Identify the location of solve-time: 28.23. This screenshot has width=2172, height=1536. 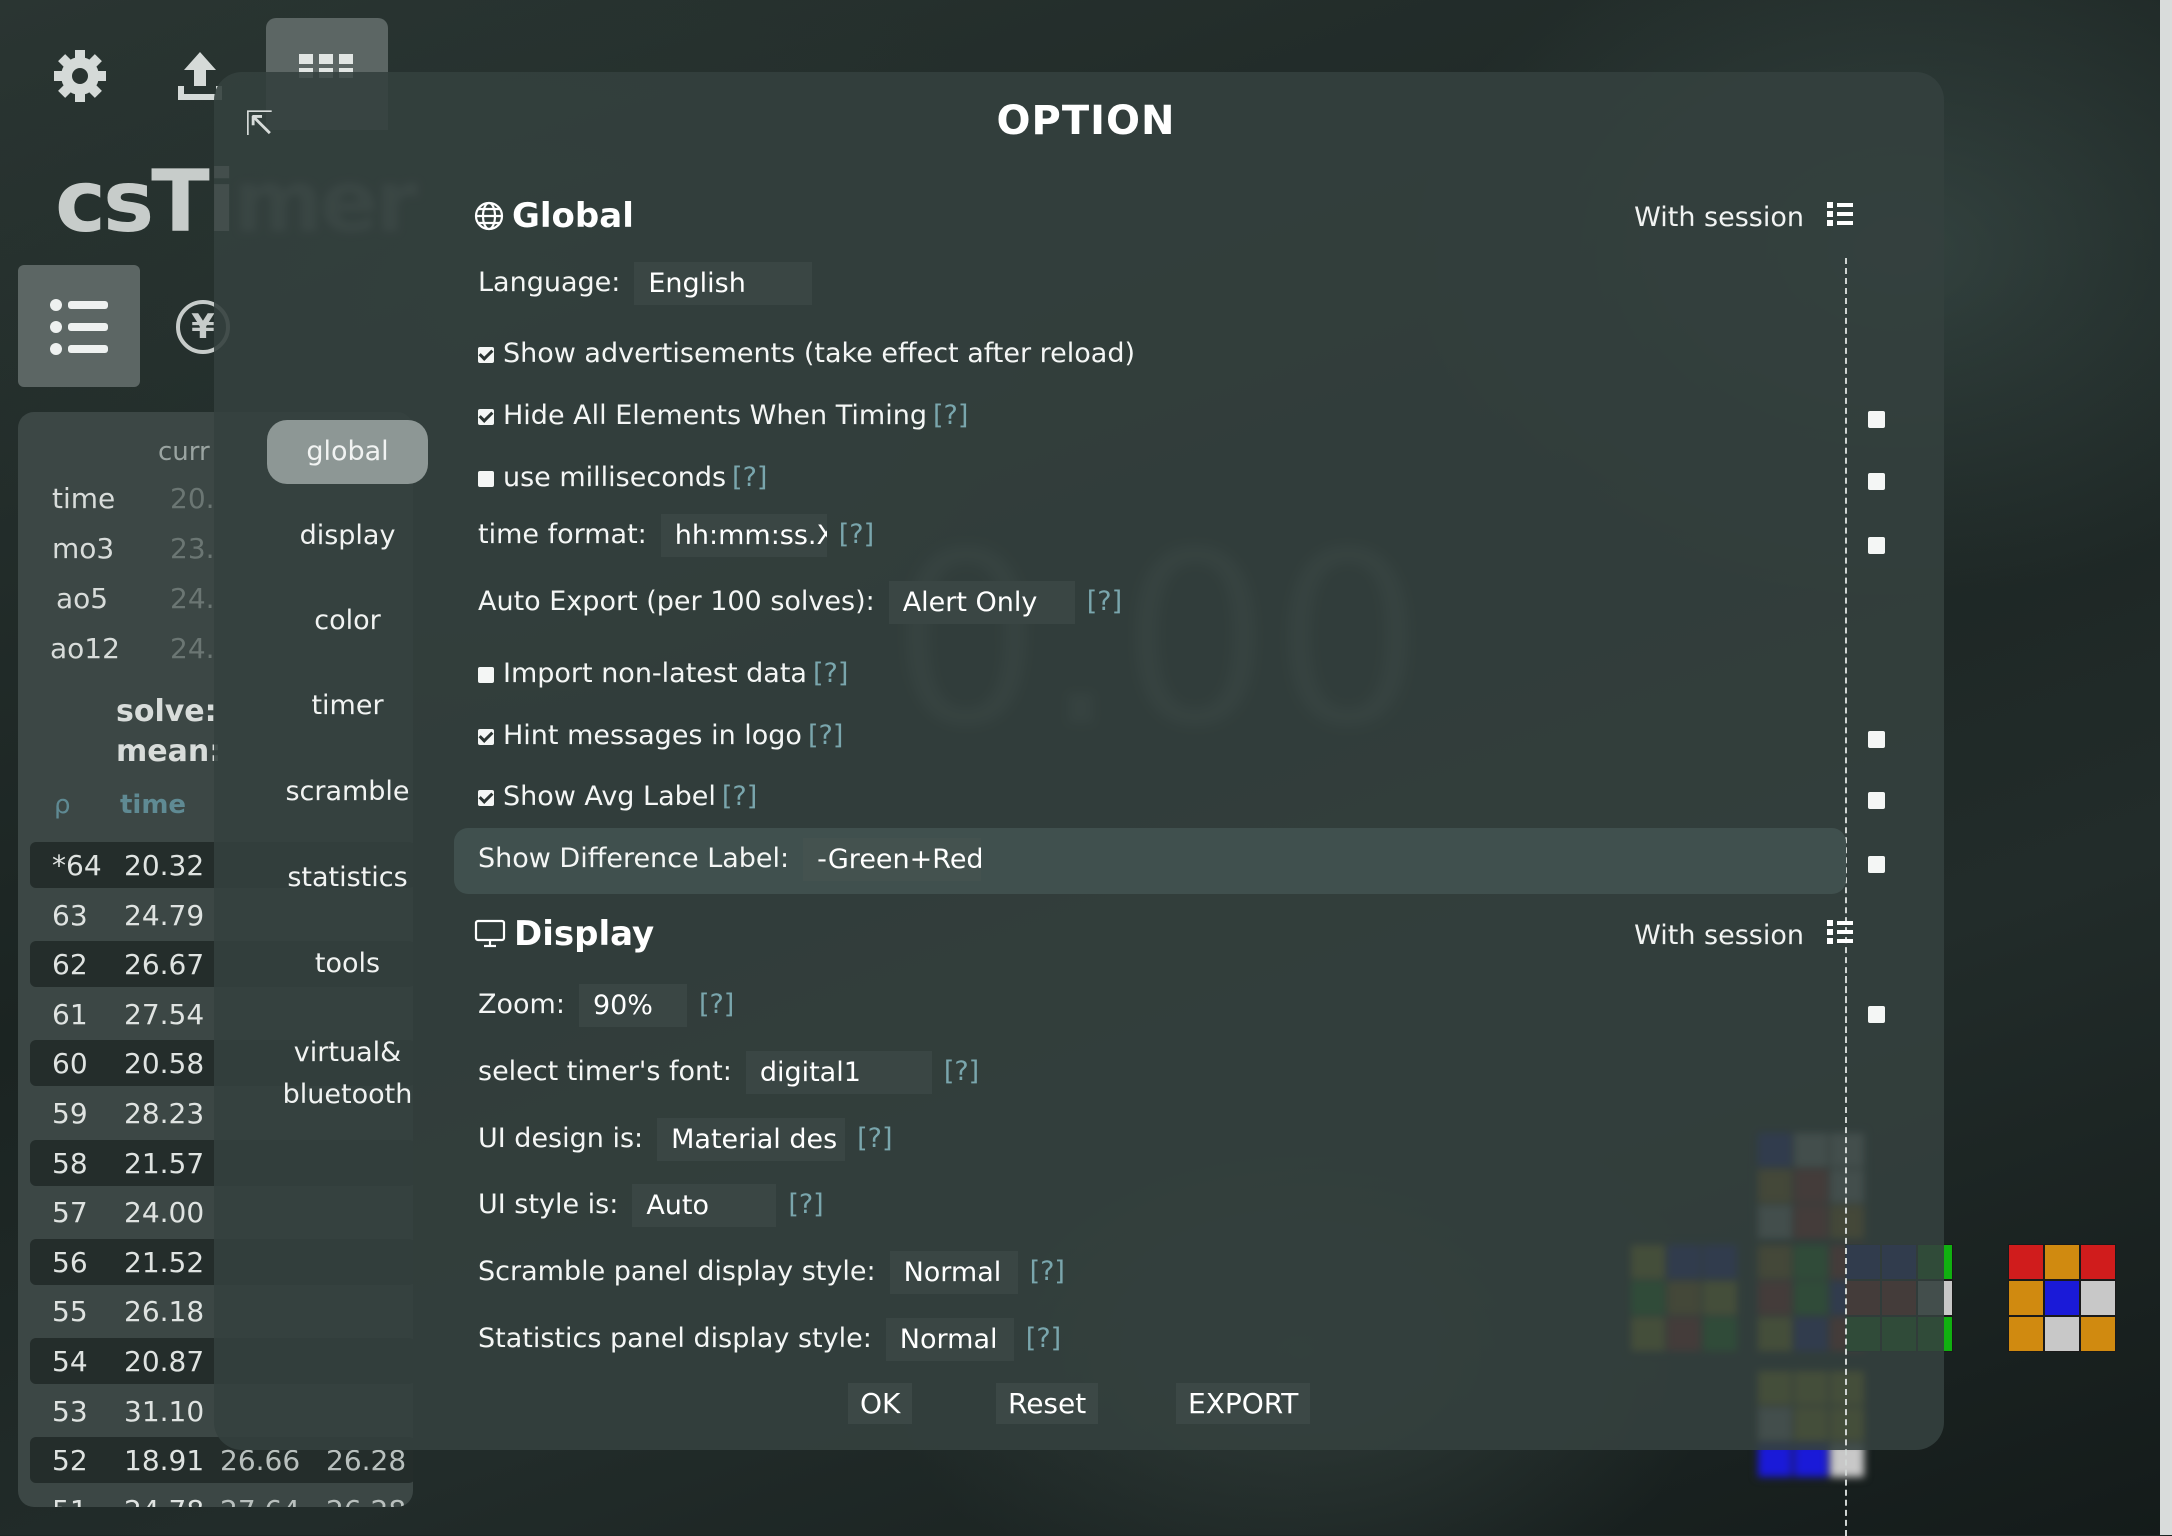
(164, 1113).